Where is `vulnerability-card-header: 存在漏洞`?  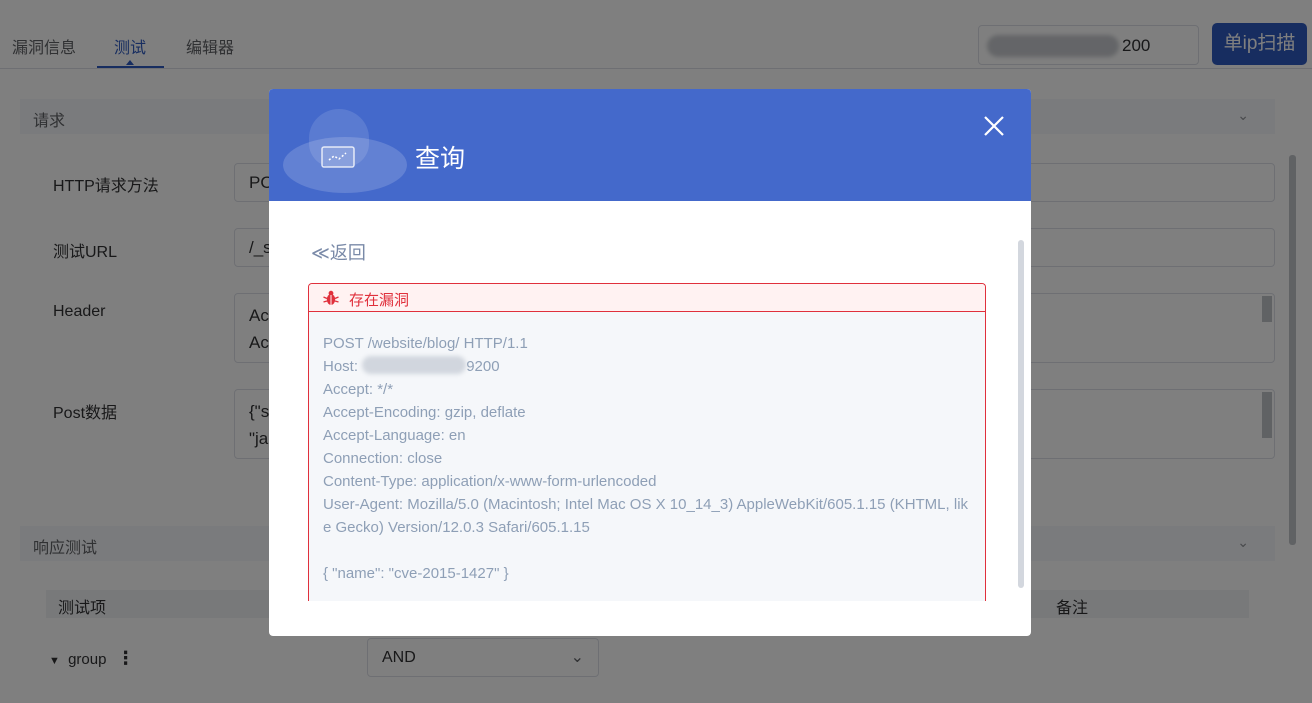 vulnerability-card-header: 存在漏洞 is located at coordinates (647, 298).